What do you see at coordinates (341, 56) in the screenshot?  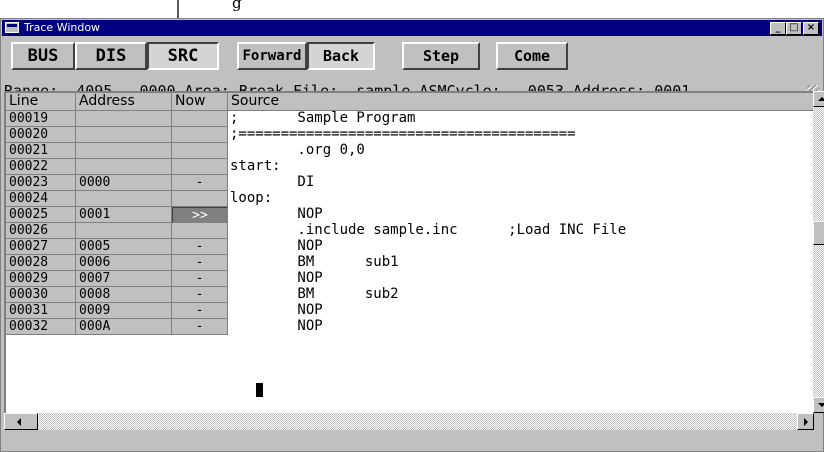 I see `back-button: Back` at bounding box center [341, 56].